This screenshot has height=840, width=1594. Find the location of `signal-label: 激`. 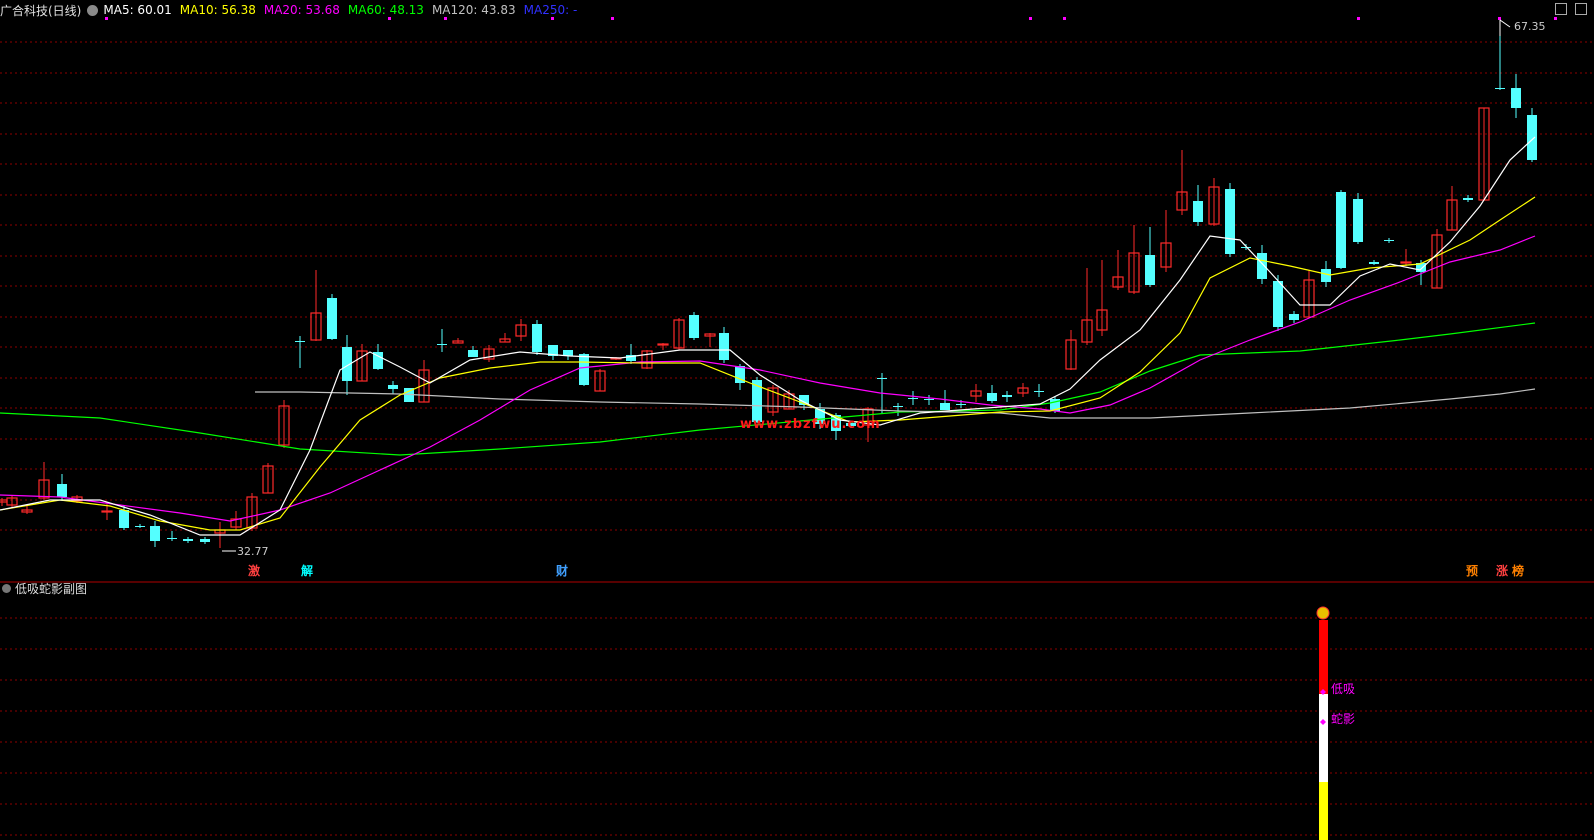

signal-label: 激 is located at coordinates (254, 570).